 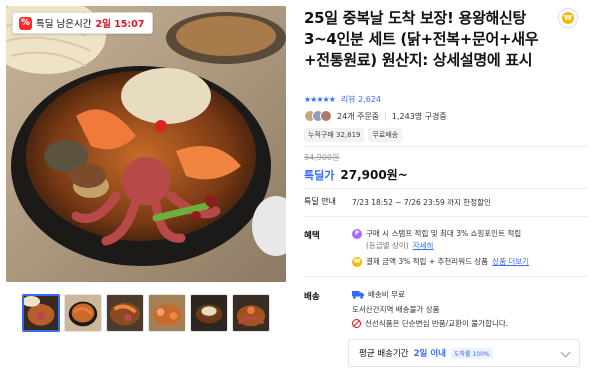 What do you see at coordinates (421, 202) in the screenshot?
I see `deal-period: 7/23 18:52 ~ 7/26 23:59 까지 한정할인` at bounding box center [421, 202].